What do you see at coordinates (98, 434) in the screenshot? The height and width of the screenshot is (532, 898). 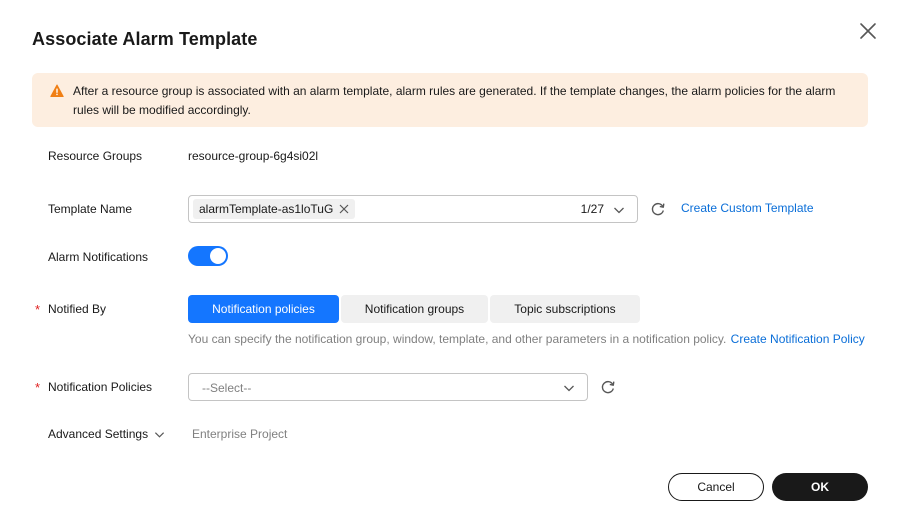 I see `advanced-settings-label: Advanced Settings` at bounding box center [98, 434].